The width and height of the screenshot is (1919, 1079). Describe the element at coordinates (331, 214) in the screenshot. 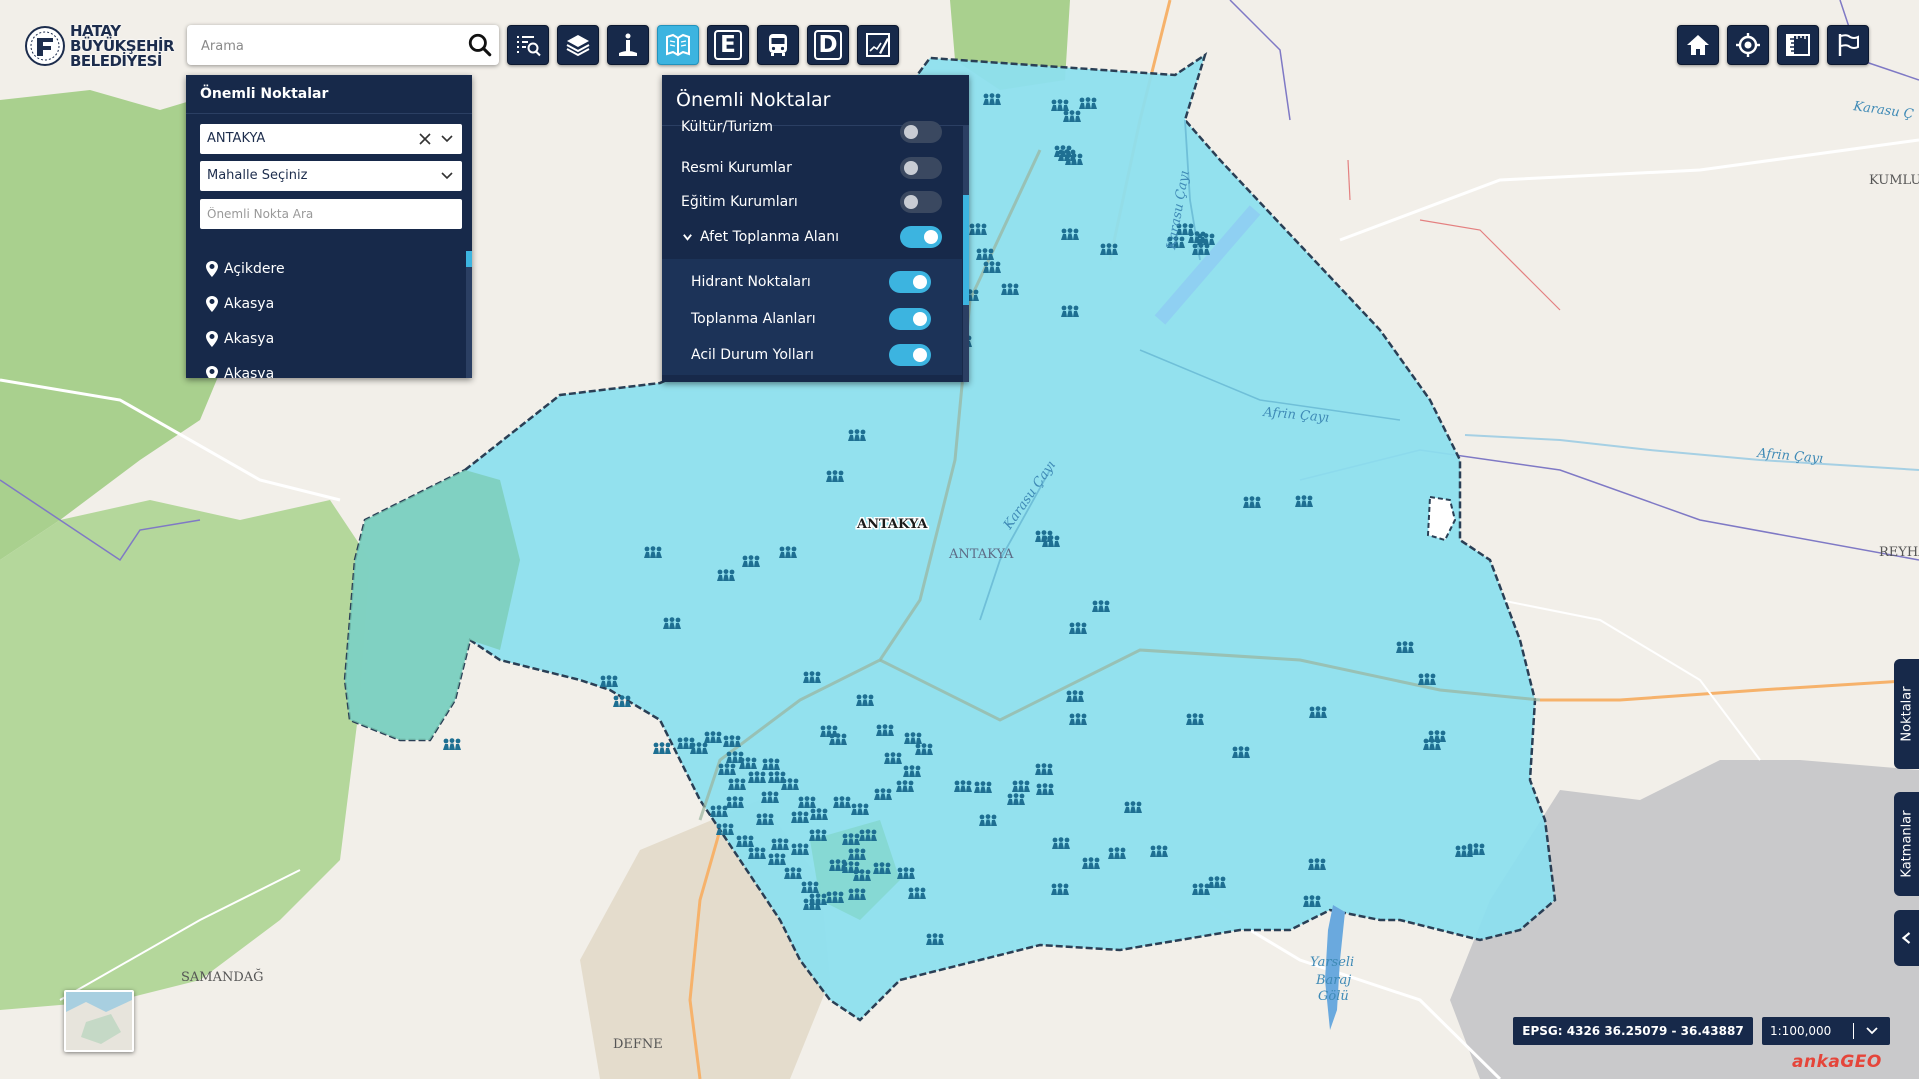

I see `point-search-input` at that location.